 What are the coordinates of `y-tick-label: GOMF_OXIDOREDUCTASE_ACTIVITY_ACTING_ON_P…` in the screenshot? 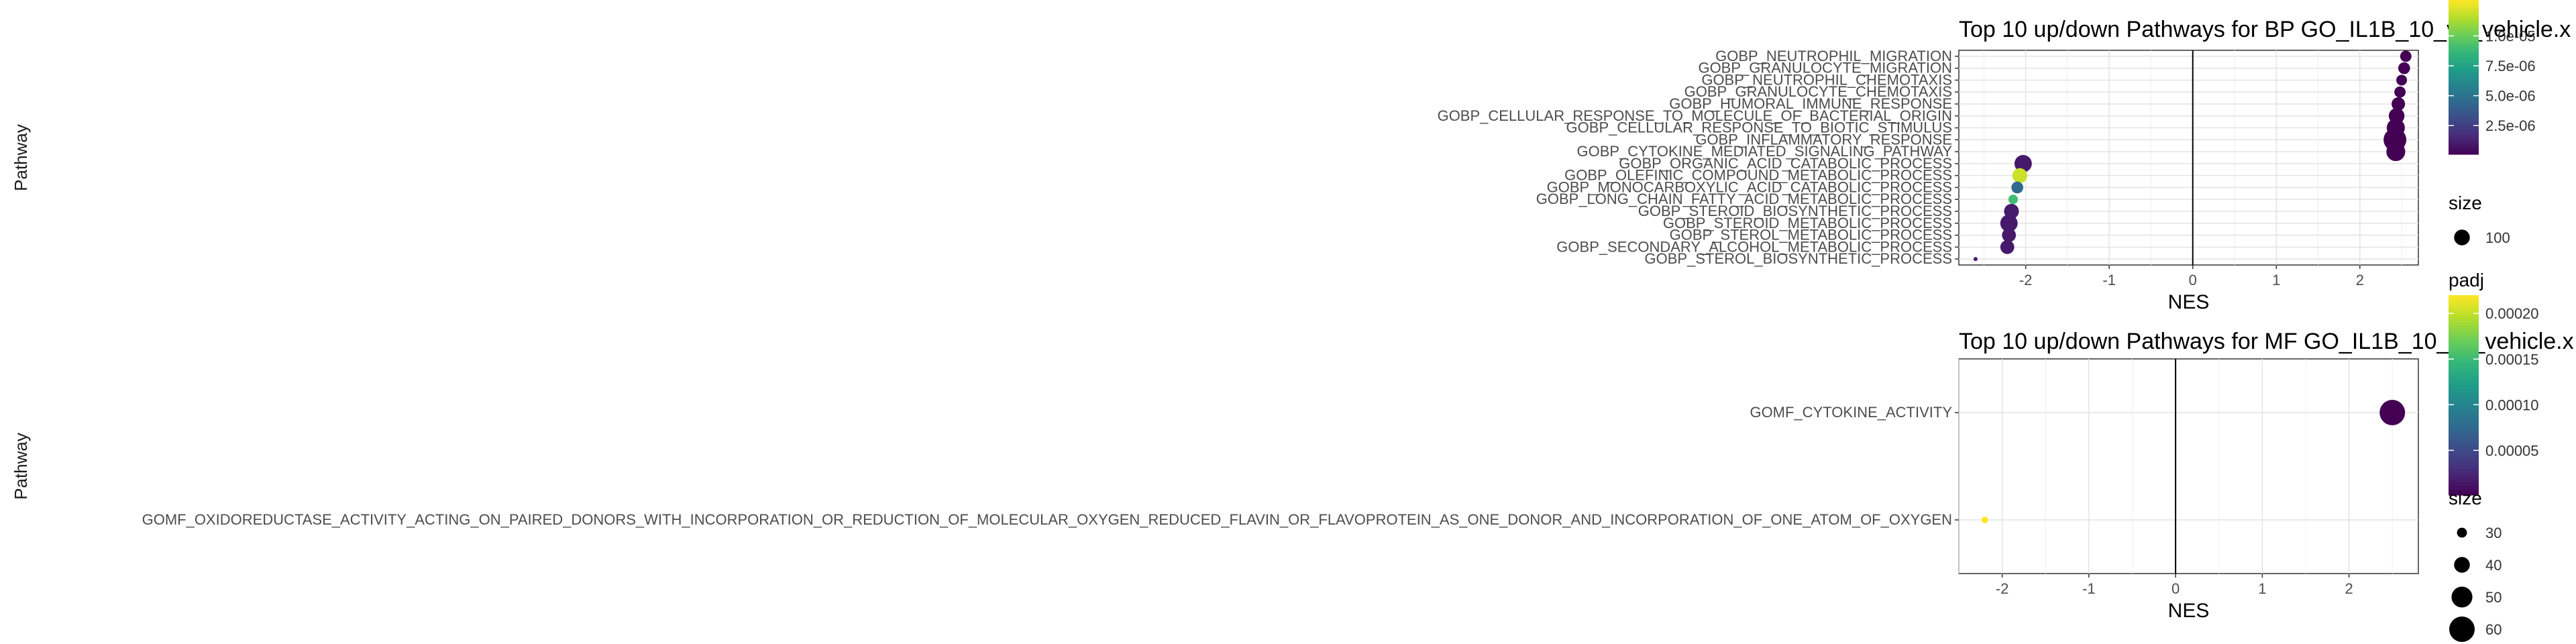 It's located at (1047, 519).